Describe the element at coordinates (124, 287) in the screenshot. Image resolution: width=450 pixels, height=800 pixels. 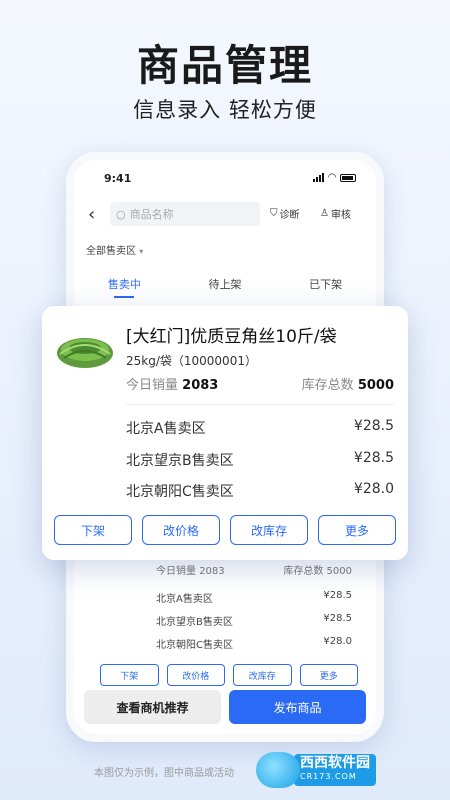
I see `tab-on-sale: 售卖中` at that location.